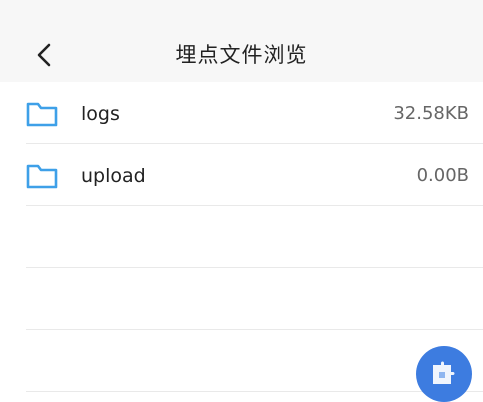  I want to click on puzzle-piece-icon, so click(444, 372).